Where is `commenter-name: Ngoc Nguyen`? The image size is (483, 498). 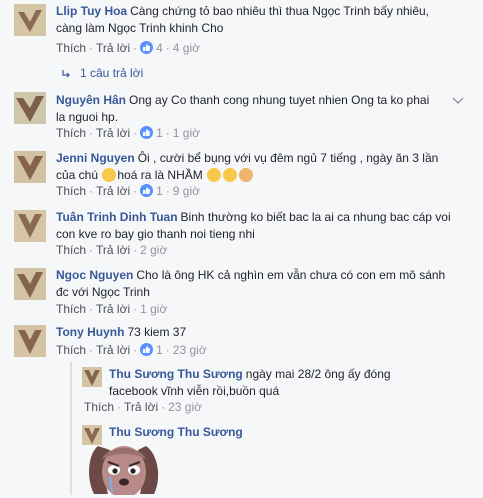 commenter-name: Ngoc Nguyen is located at coordinates (94, 275).